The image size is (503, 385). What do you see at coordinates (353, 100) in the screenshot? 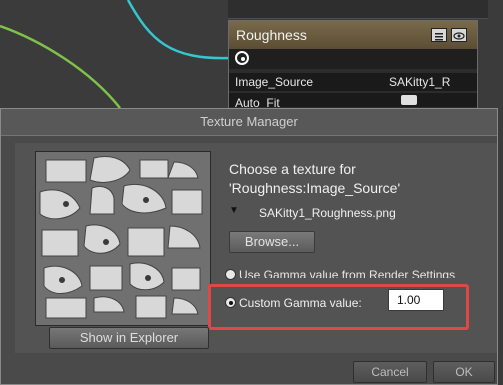
I see `auto-fit-row: Auto_Fit` at bounding box center [353, 100].